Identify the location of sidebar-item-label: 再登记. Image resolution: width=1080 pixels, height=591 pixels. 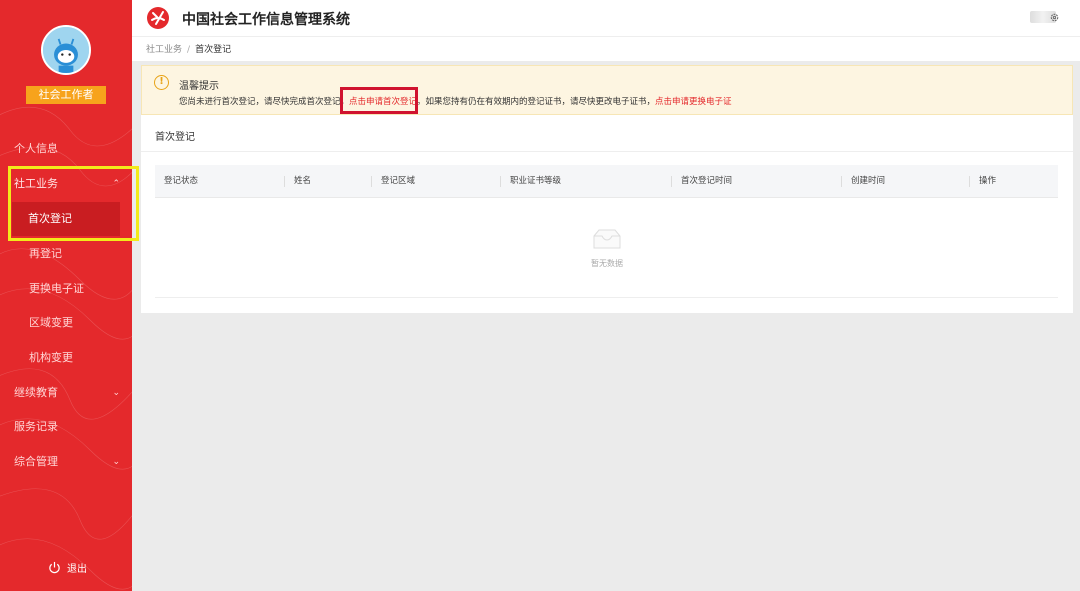
(45, 253).